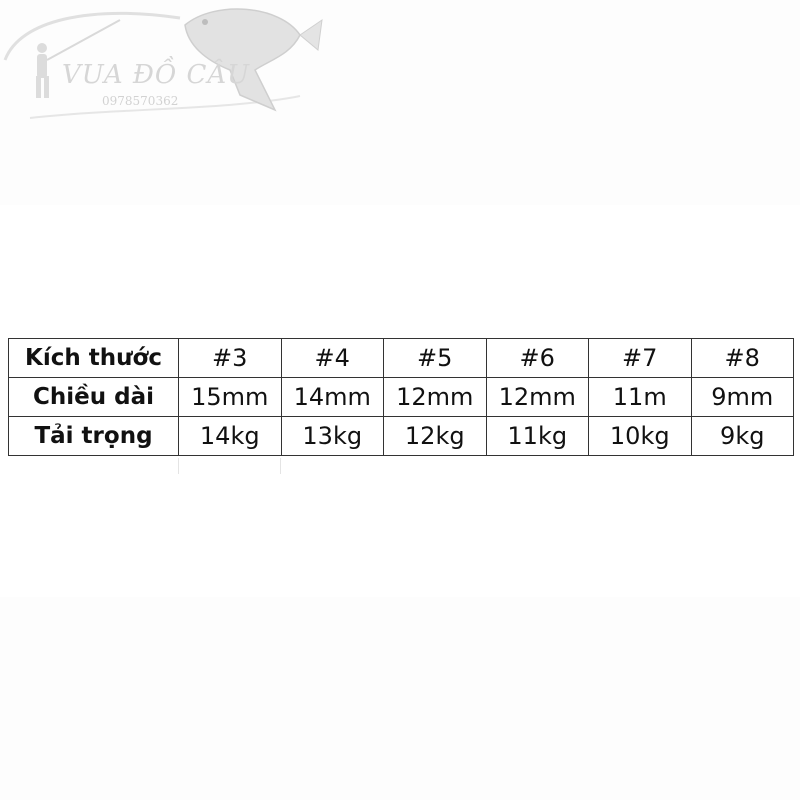 This screenshot has height=800, width=800. What do you see at coordinates (230, 397) in the screenshot?
I see `table-cell: 15mm` at bounding box center [230, 397].